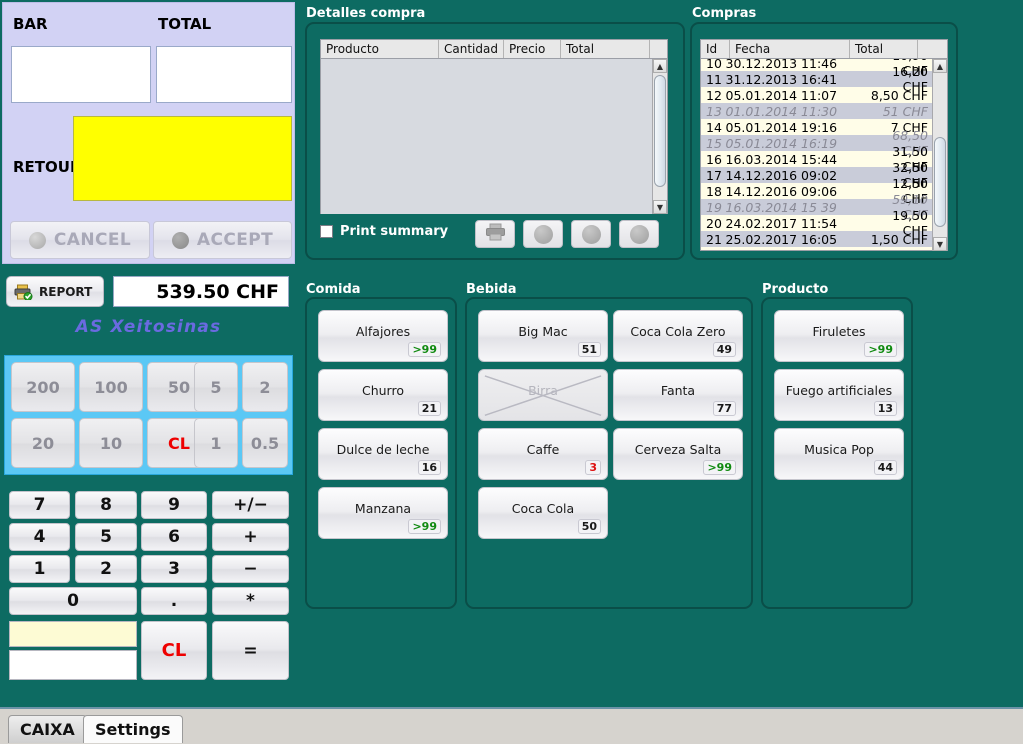 This screenshot has height=744, width=1023. I want to click on details-scroll-down-icon: ▼, so click(660, 207).